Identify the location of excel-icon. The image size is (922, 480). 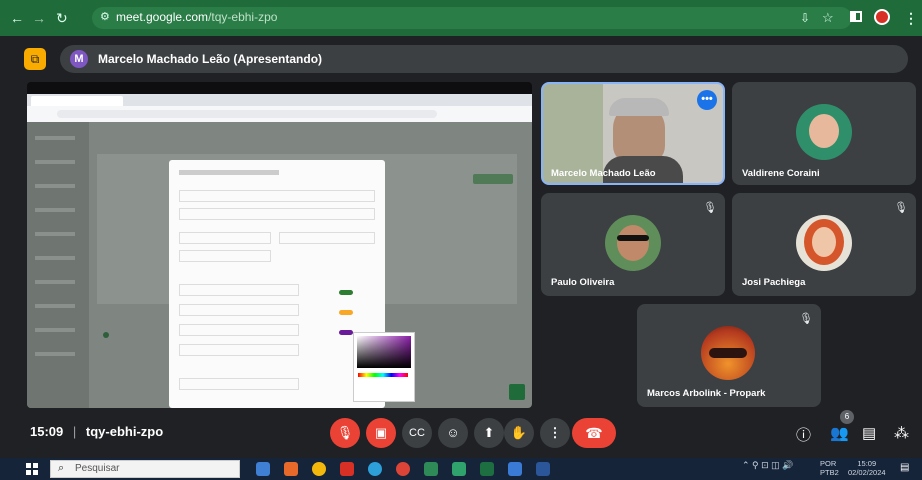
(487, 469).